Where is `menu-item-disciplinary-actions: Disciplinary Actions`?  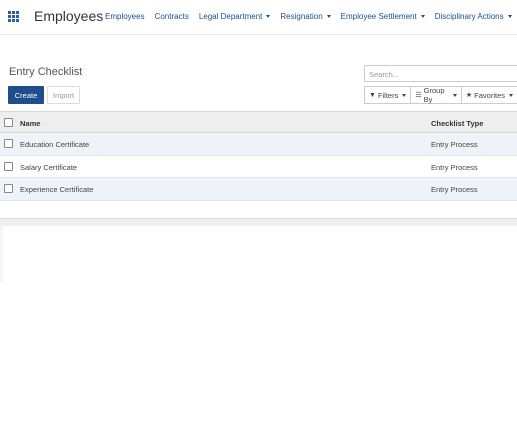 menu-item-disciplinary-actions: Disciplinary Actions is located at coordinates (473, 16).